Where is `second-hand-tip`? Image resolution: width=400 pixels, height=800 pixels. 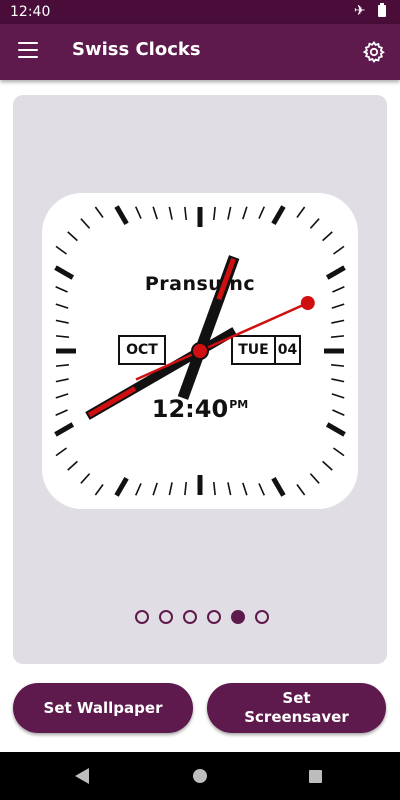
second-hand-tip is located at coordinates (307, 303).